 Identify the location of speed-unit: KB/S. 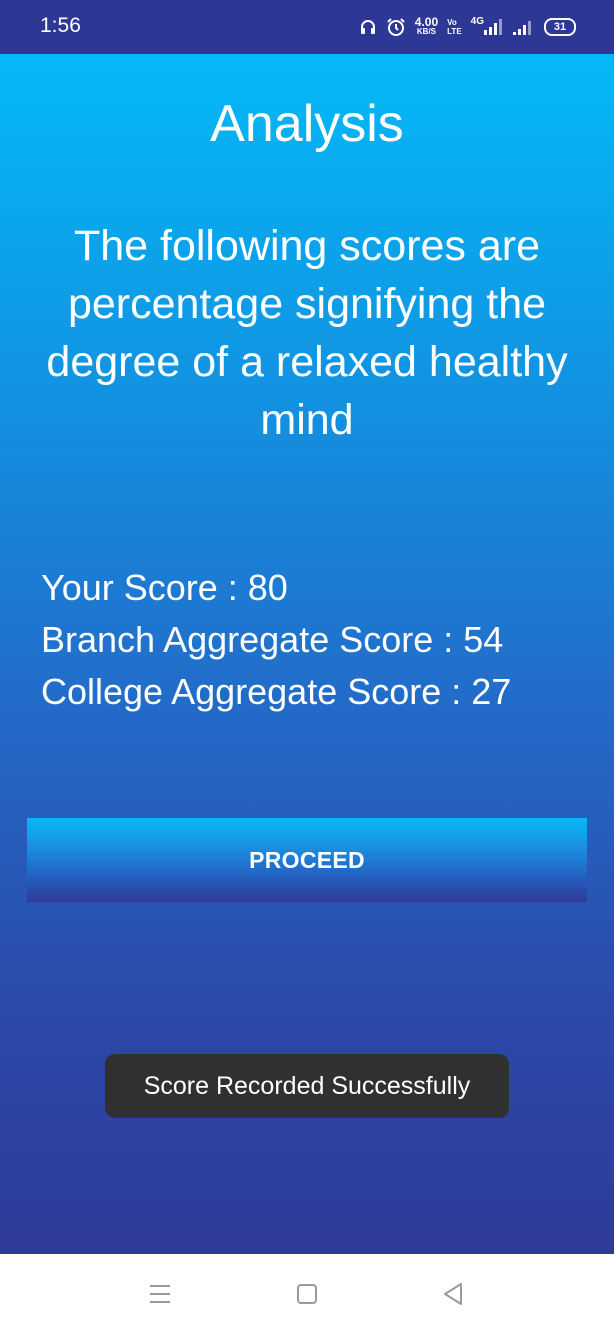
(426, 31).